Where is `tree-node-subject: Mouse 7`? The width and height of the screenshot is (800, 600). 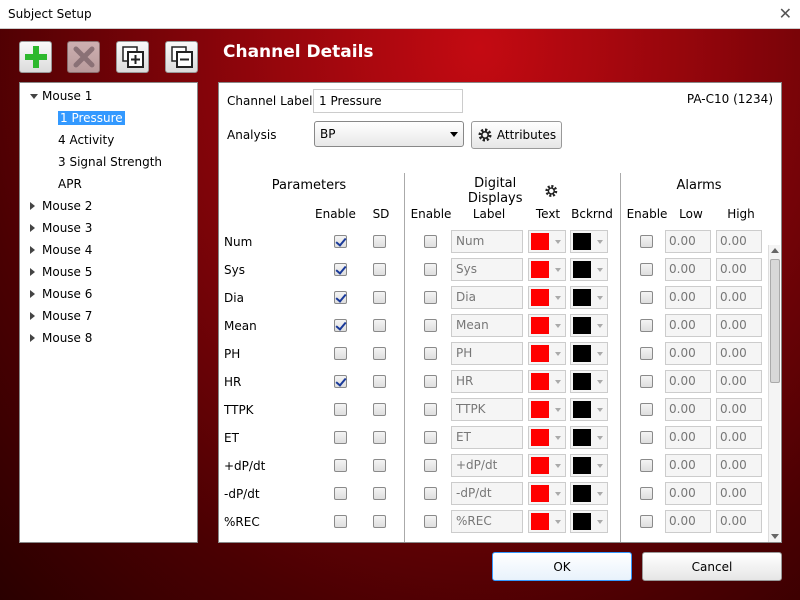 tree-node-subject: Mouse 7 is located at coordinates (58, 316).